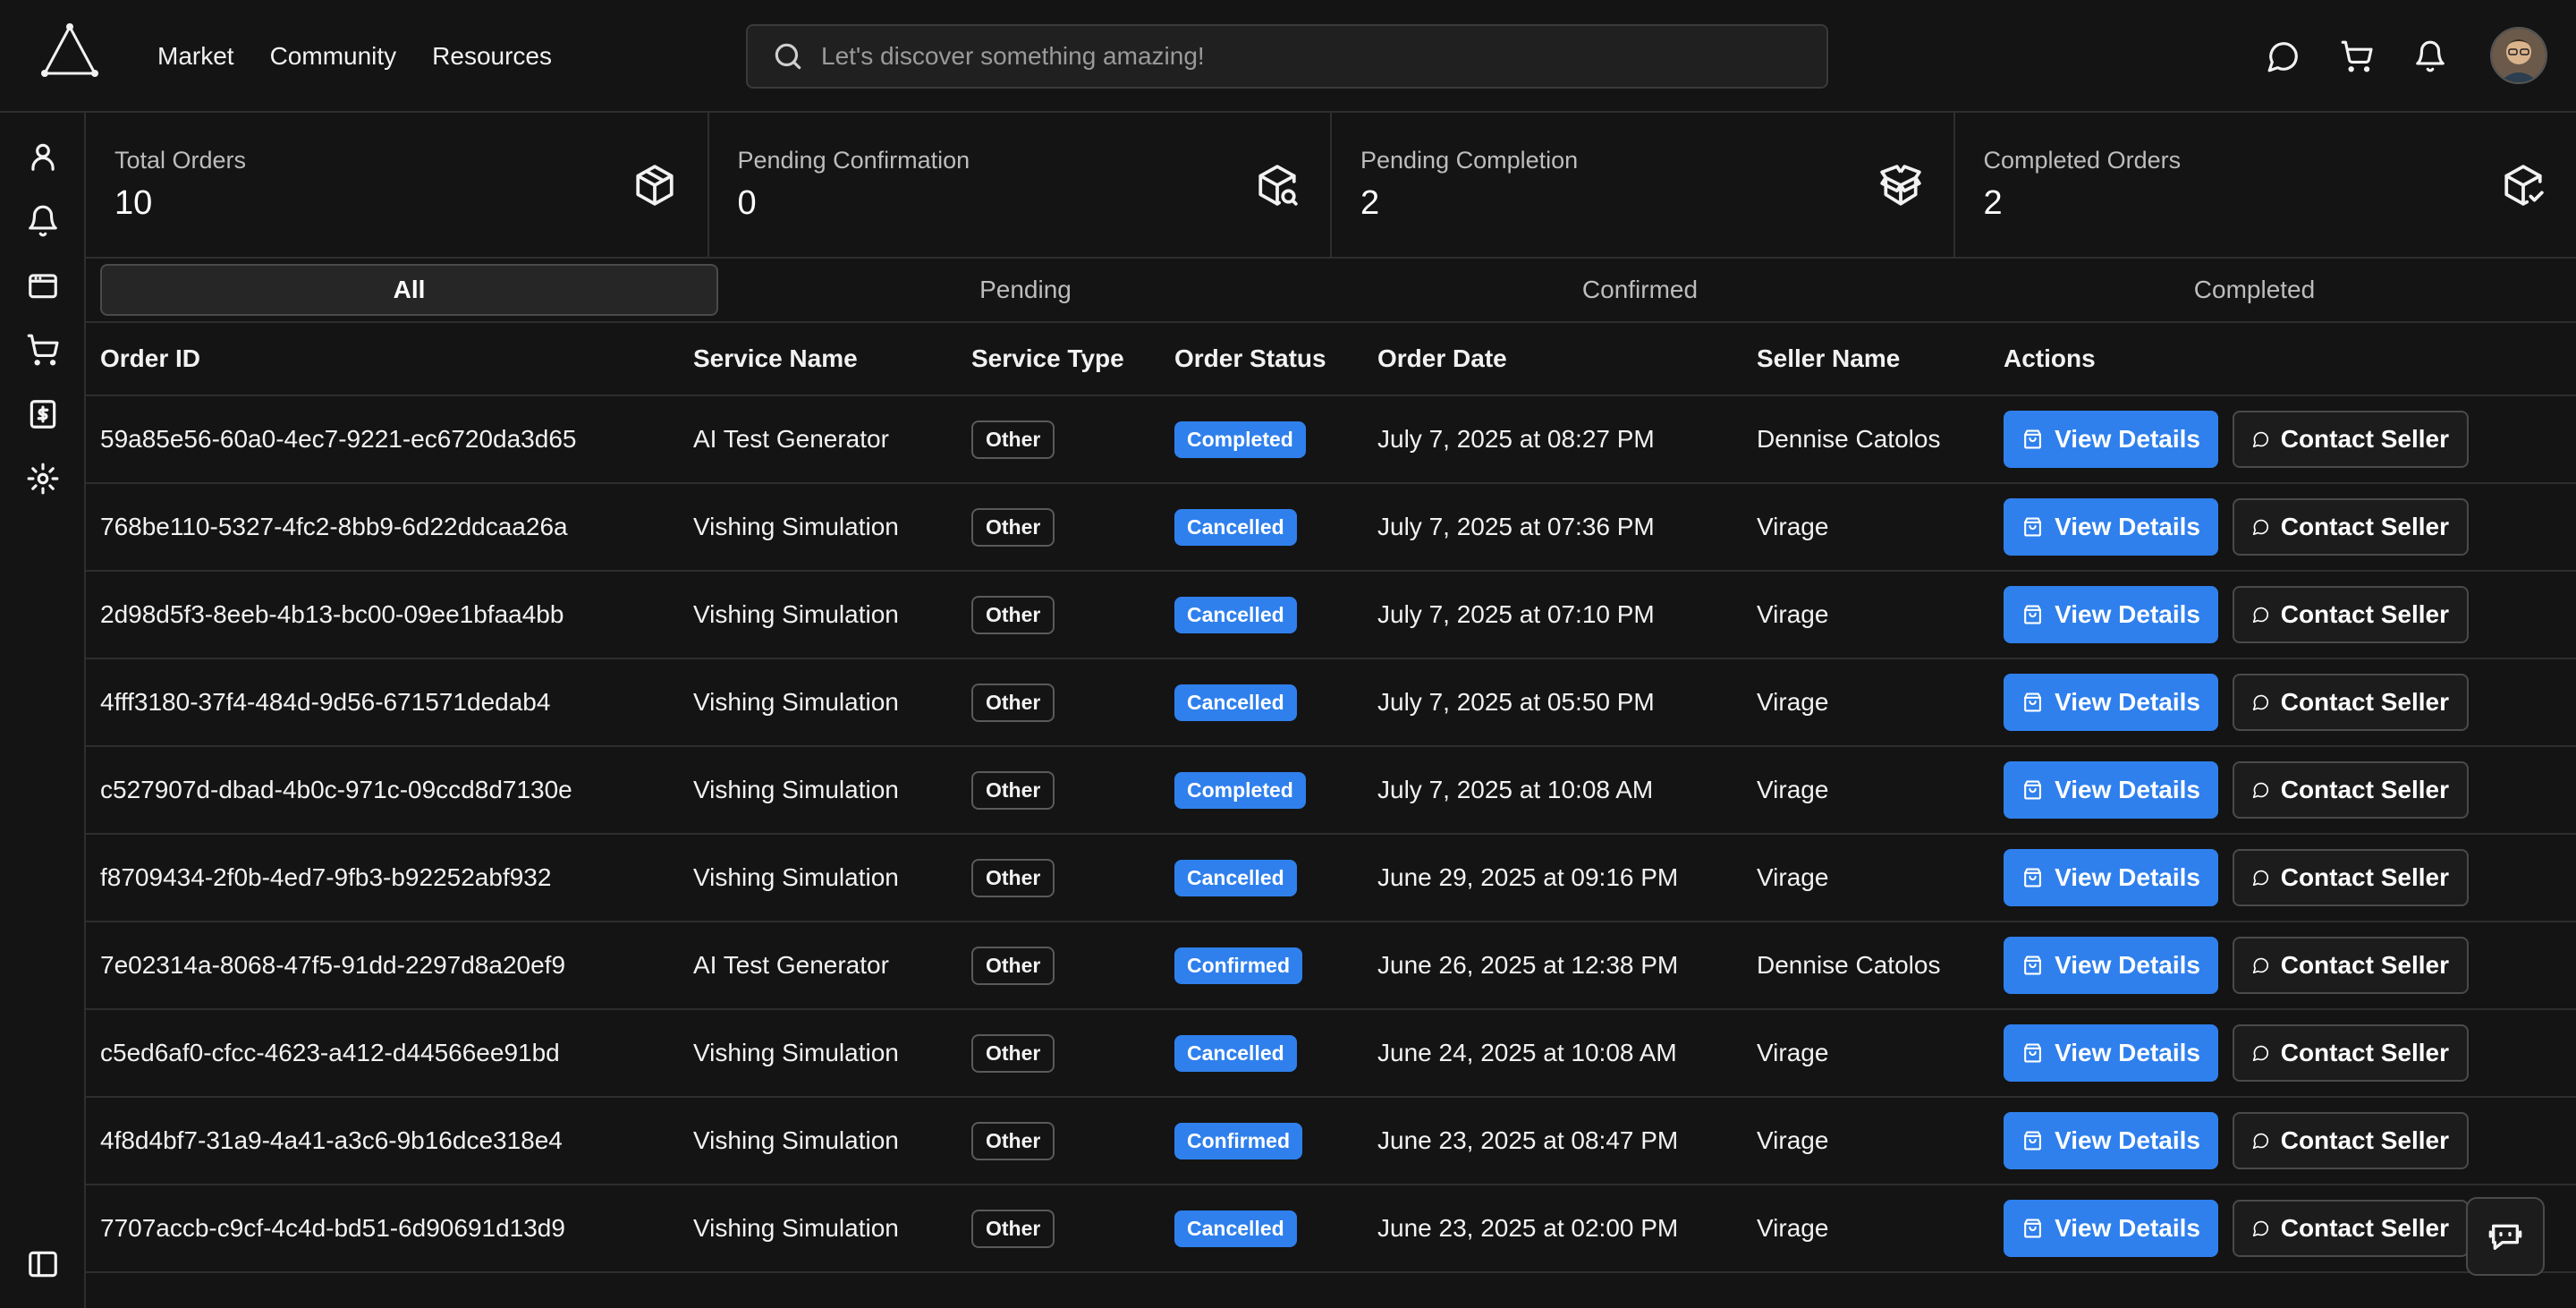  I want to click on order-id: 768be110-5327-4fc2-8bb9-6d22ddcaa26a, so click(334, 526).